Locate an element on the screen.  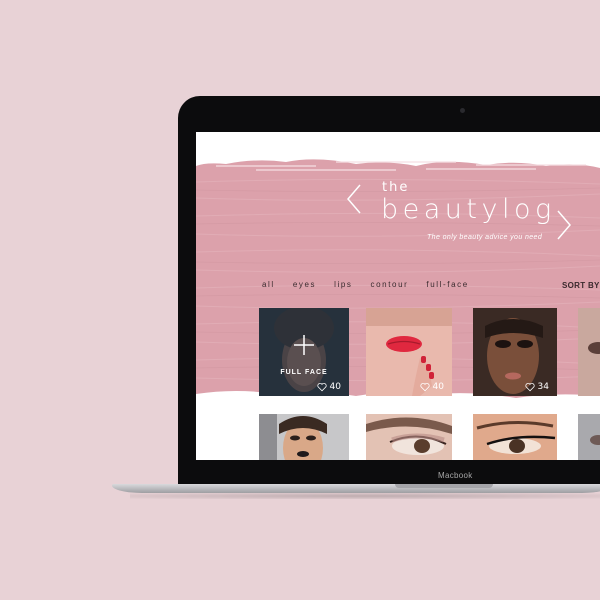
category-nav: all eyes lips contour full-face is located at coordinates (374, 284).